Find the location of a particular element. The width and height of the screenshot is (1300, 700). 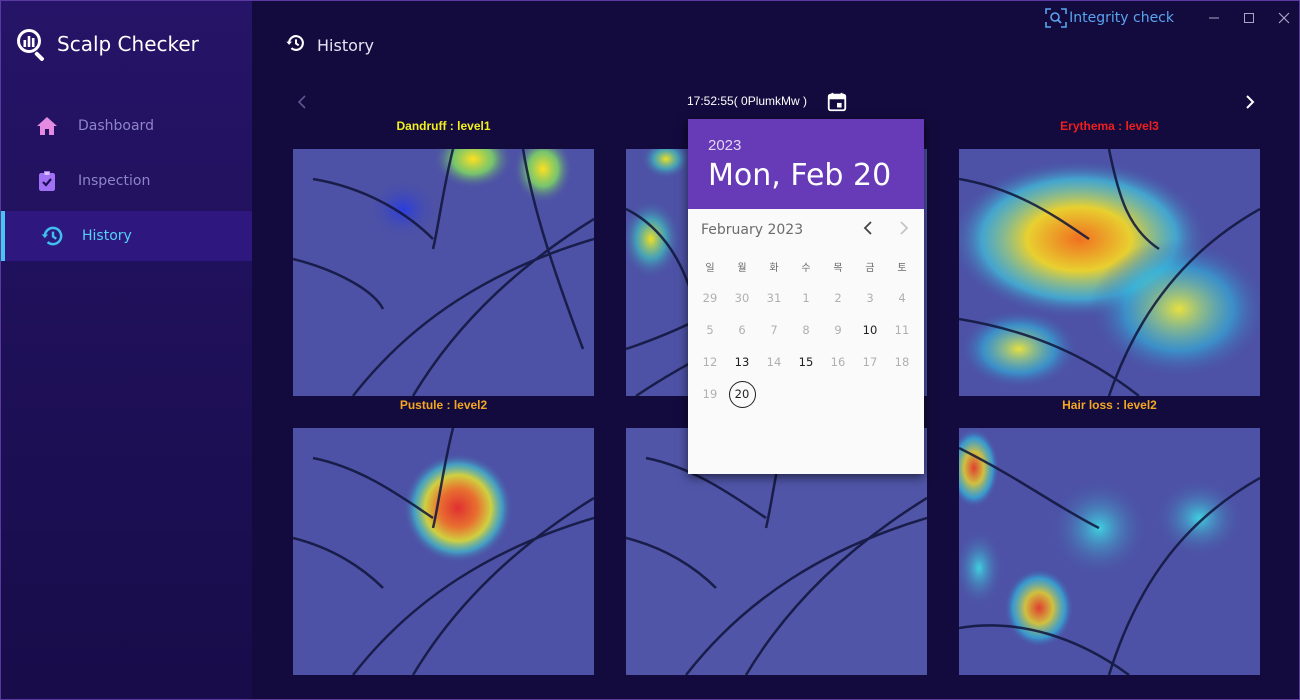

diagnosis-label: Hair loss : level2 is located at coordinates (1109, 405).